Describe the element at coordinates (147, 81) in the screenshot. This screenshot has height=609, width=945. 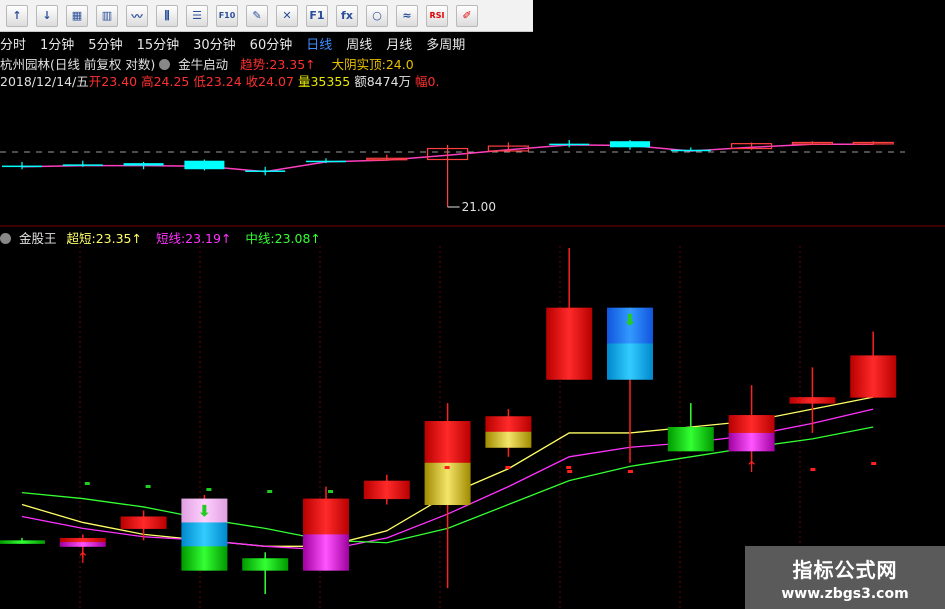
I see `high-label: 高` at that location.